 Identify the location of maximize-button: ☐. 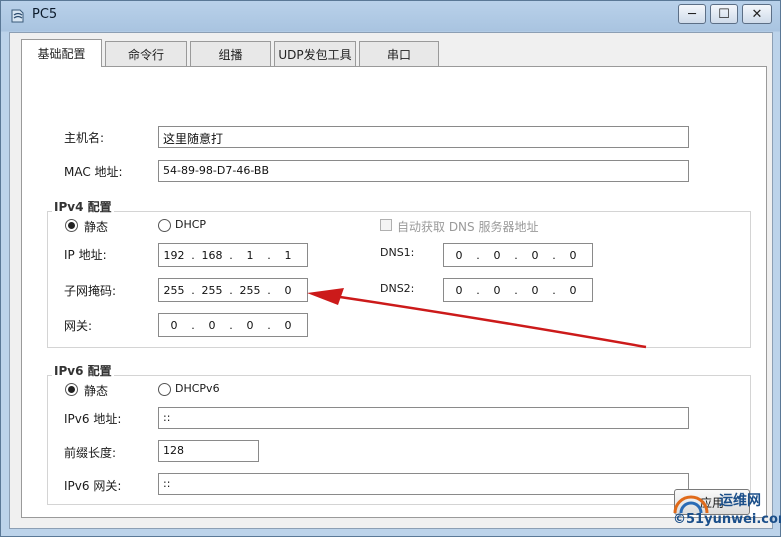
(724, 14).